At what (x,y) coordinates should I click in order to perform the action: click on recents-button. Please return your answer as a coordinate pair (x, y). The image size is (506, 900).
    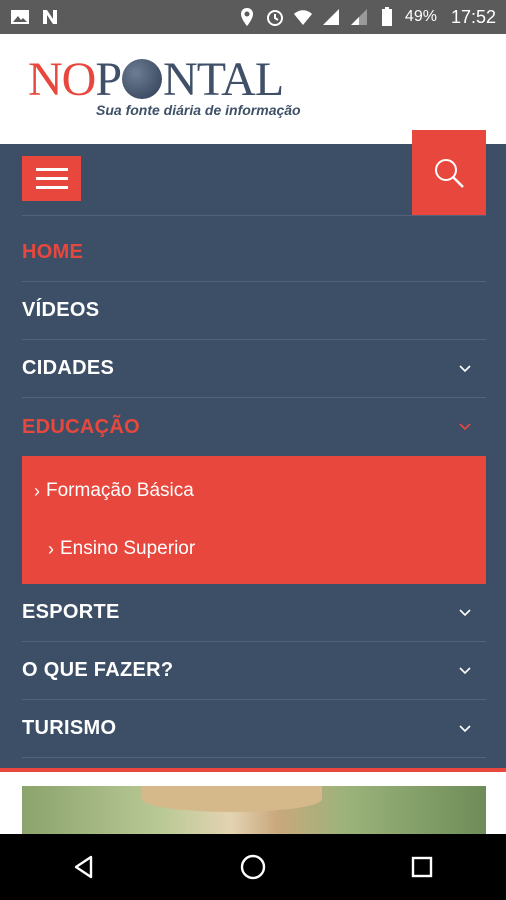
    Looking at the image, I should click on (422, 867).